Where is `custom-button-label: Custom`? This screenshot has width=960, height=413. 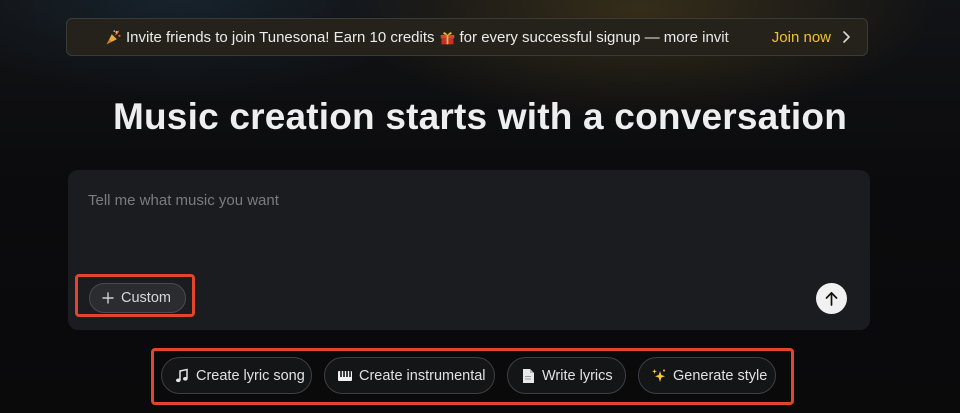
custom-button-label: Custom is located at coordinates (146, 298).